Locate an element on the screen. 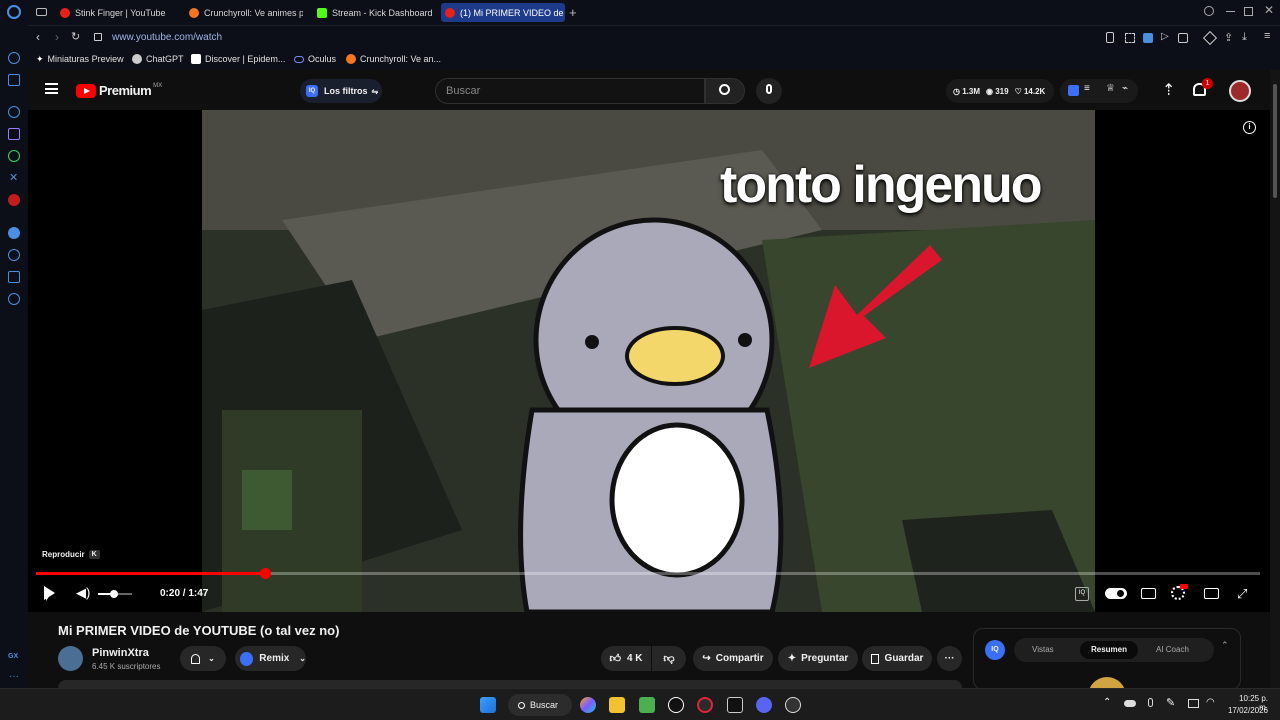 The height and width of the screenshot is (720, 1280). progress-bar is located at coordinates (648, 573).